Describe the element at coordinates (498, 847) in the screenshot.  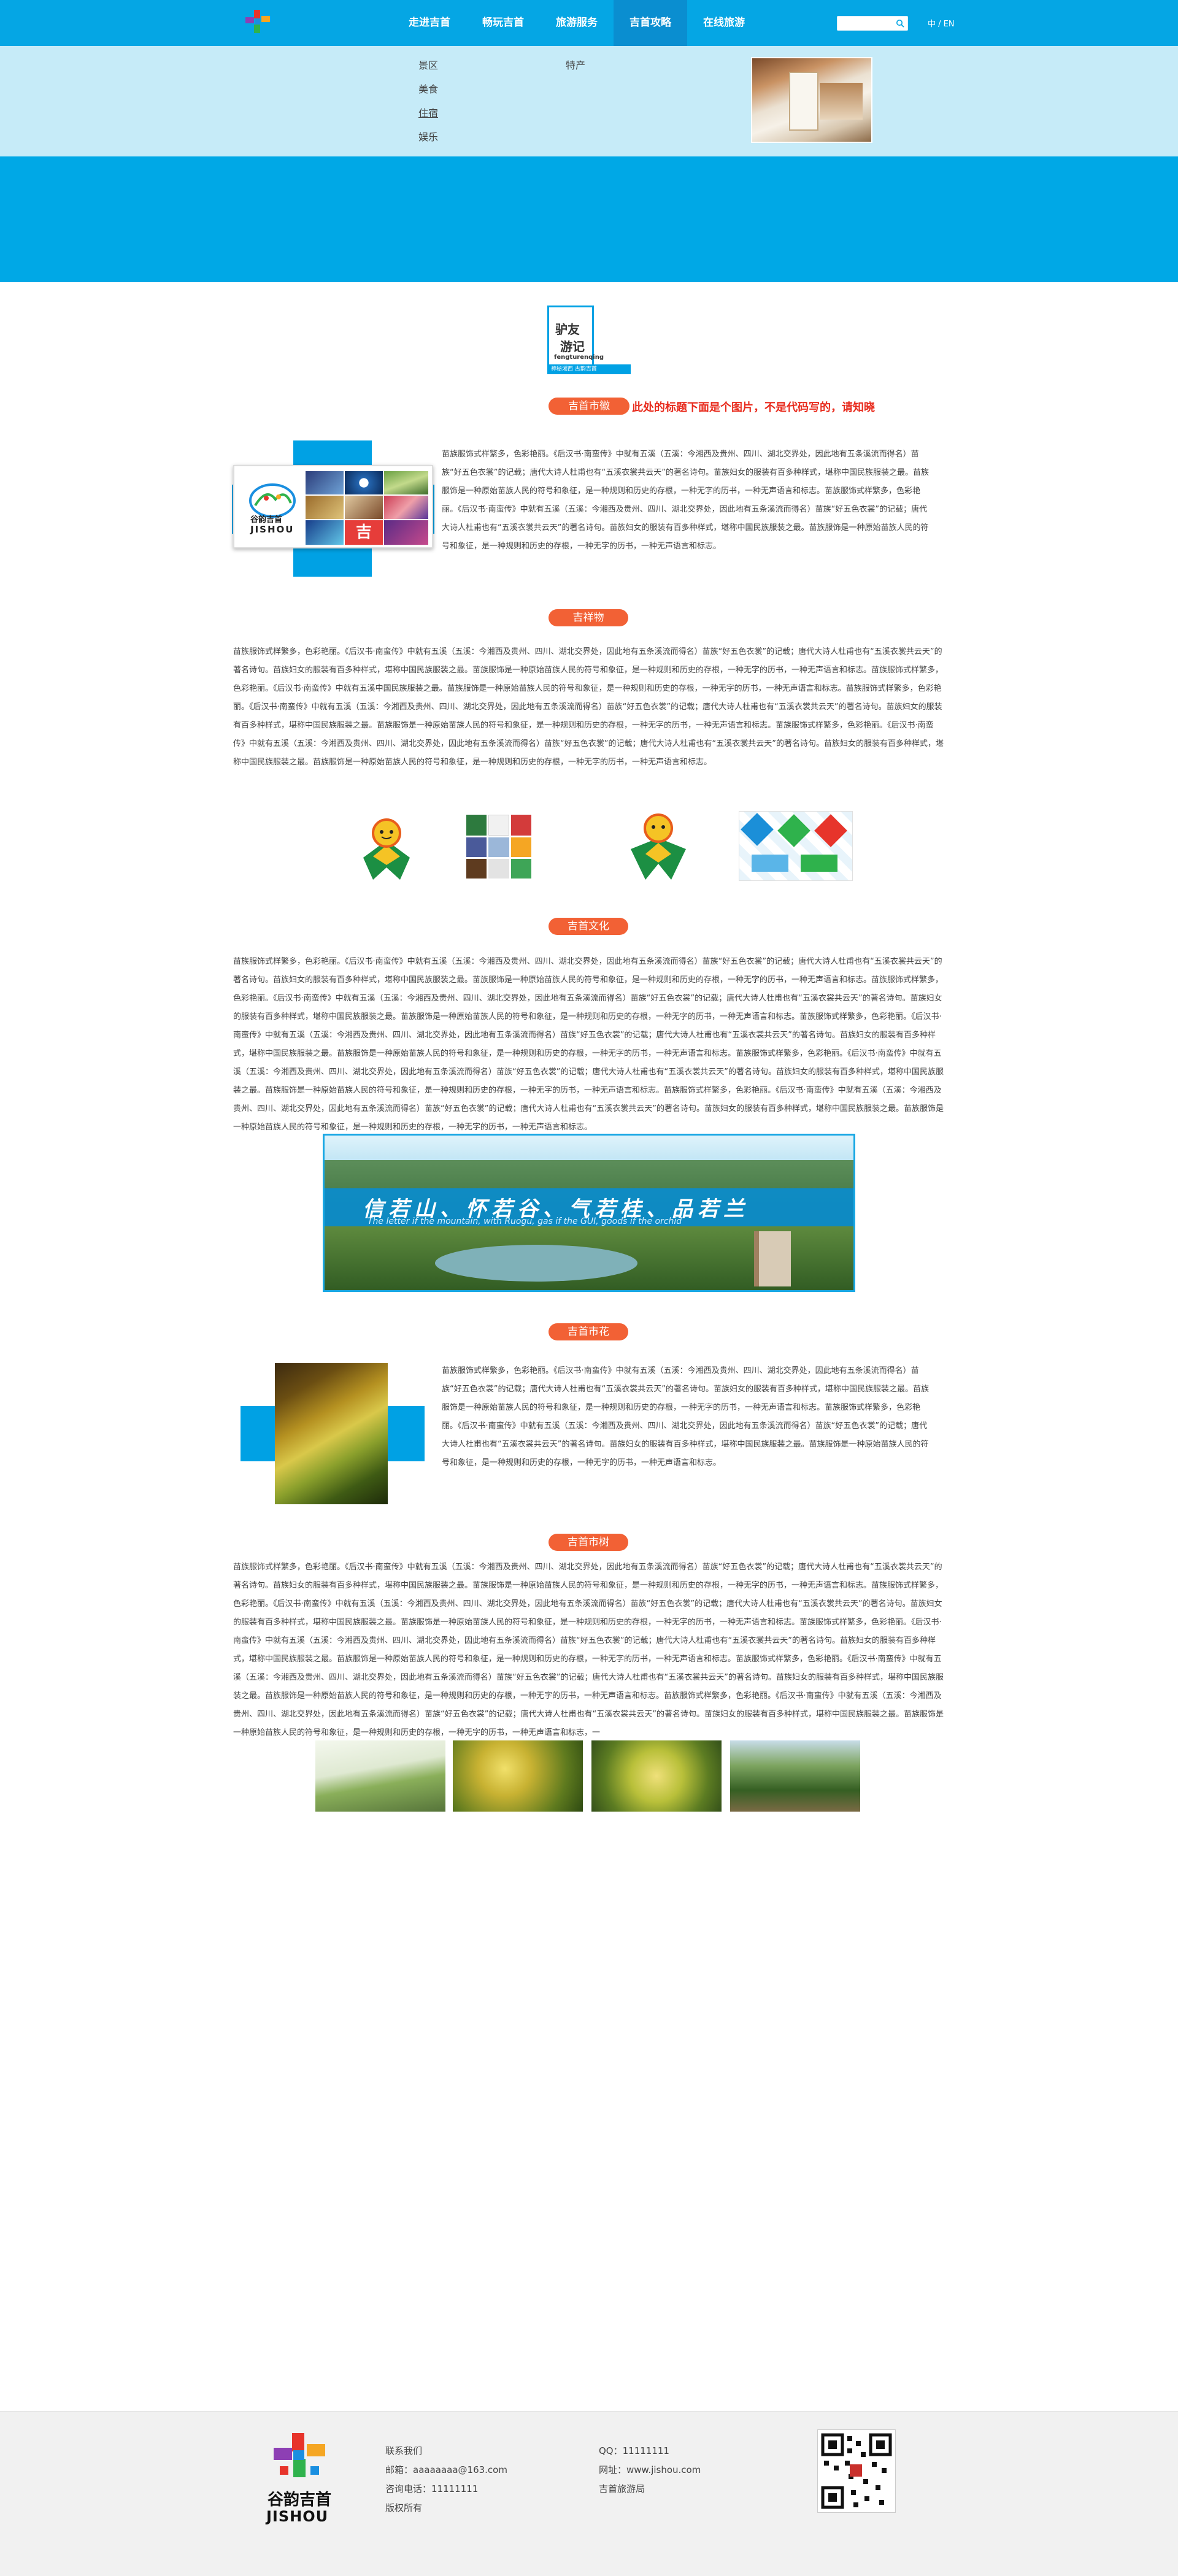
I see `mascot-grid-image` at that location.